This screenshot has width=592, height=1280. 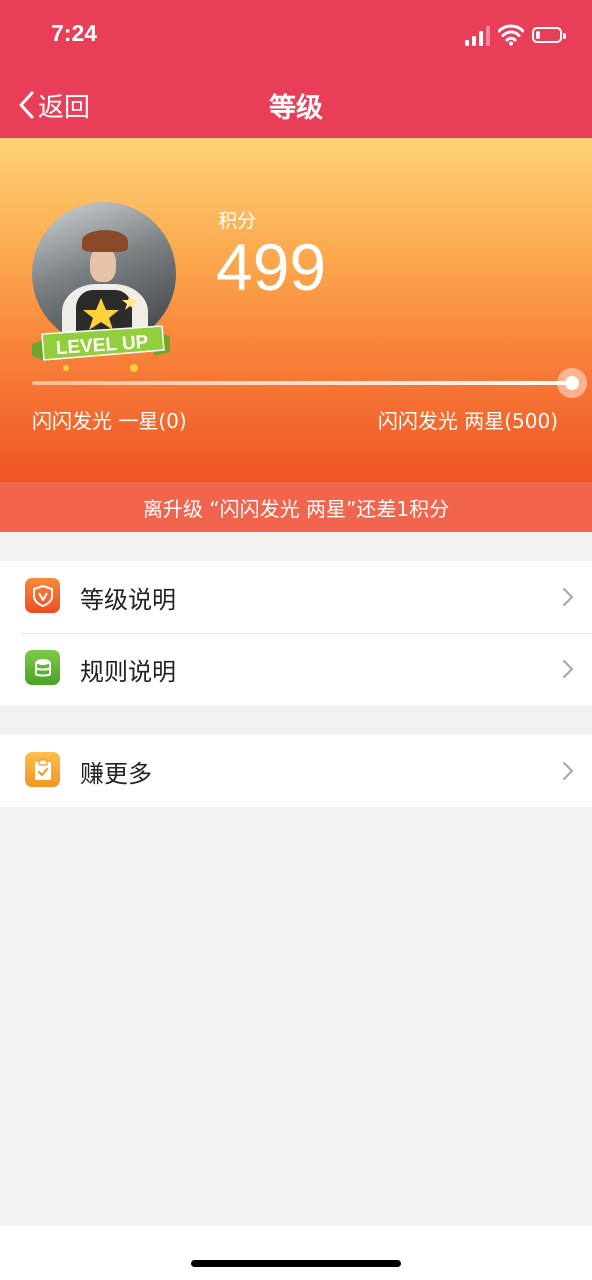 I want to click on menu-item-rules-explanation: 规则说明, so click(x=296, y=669).